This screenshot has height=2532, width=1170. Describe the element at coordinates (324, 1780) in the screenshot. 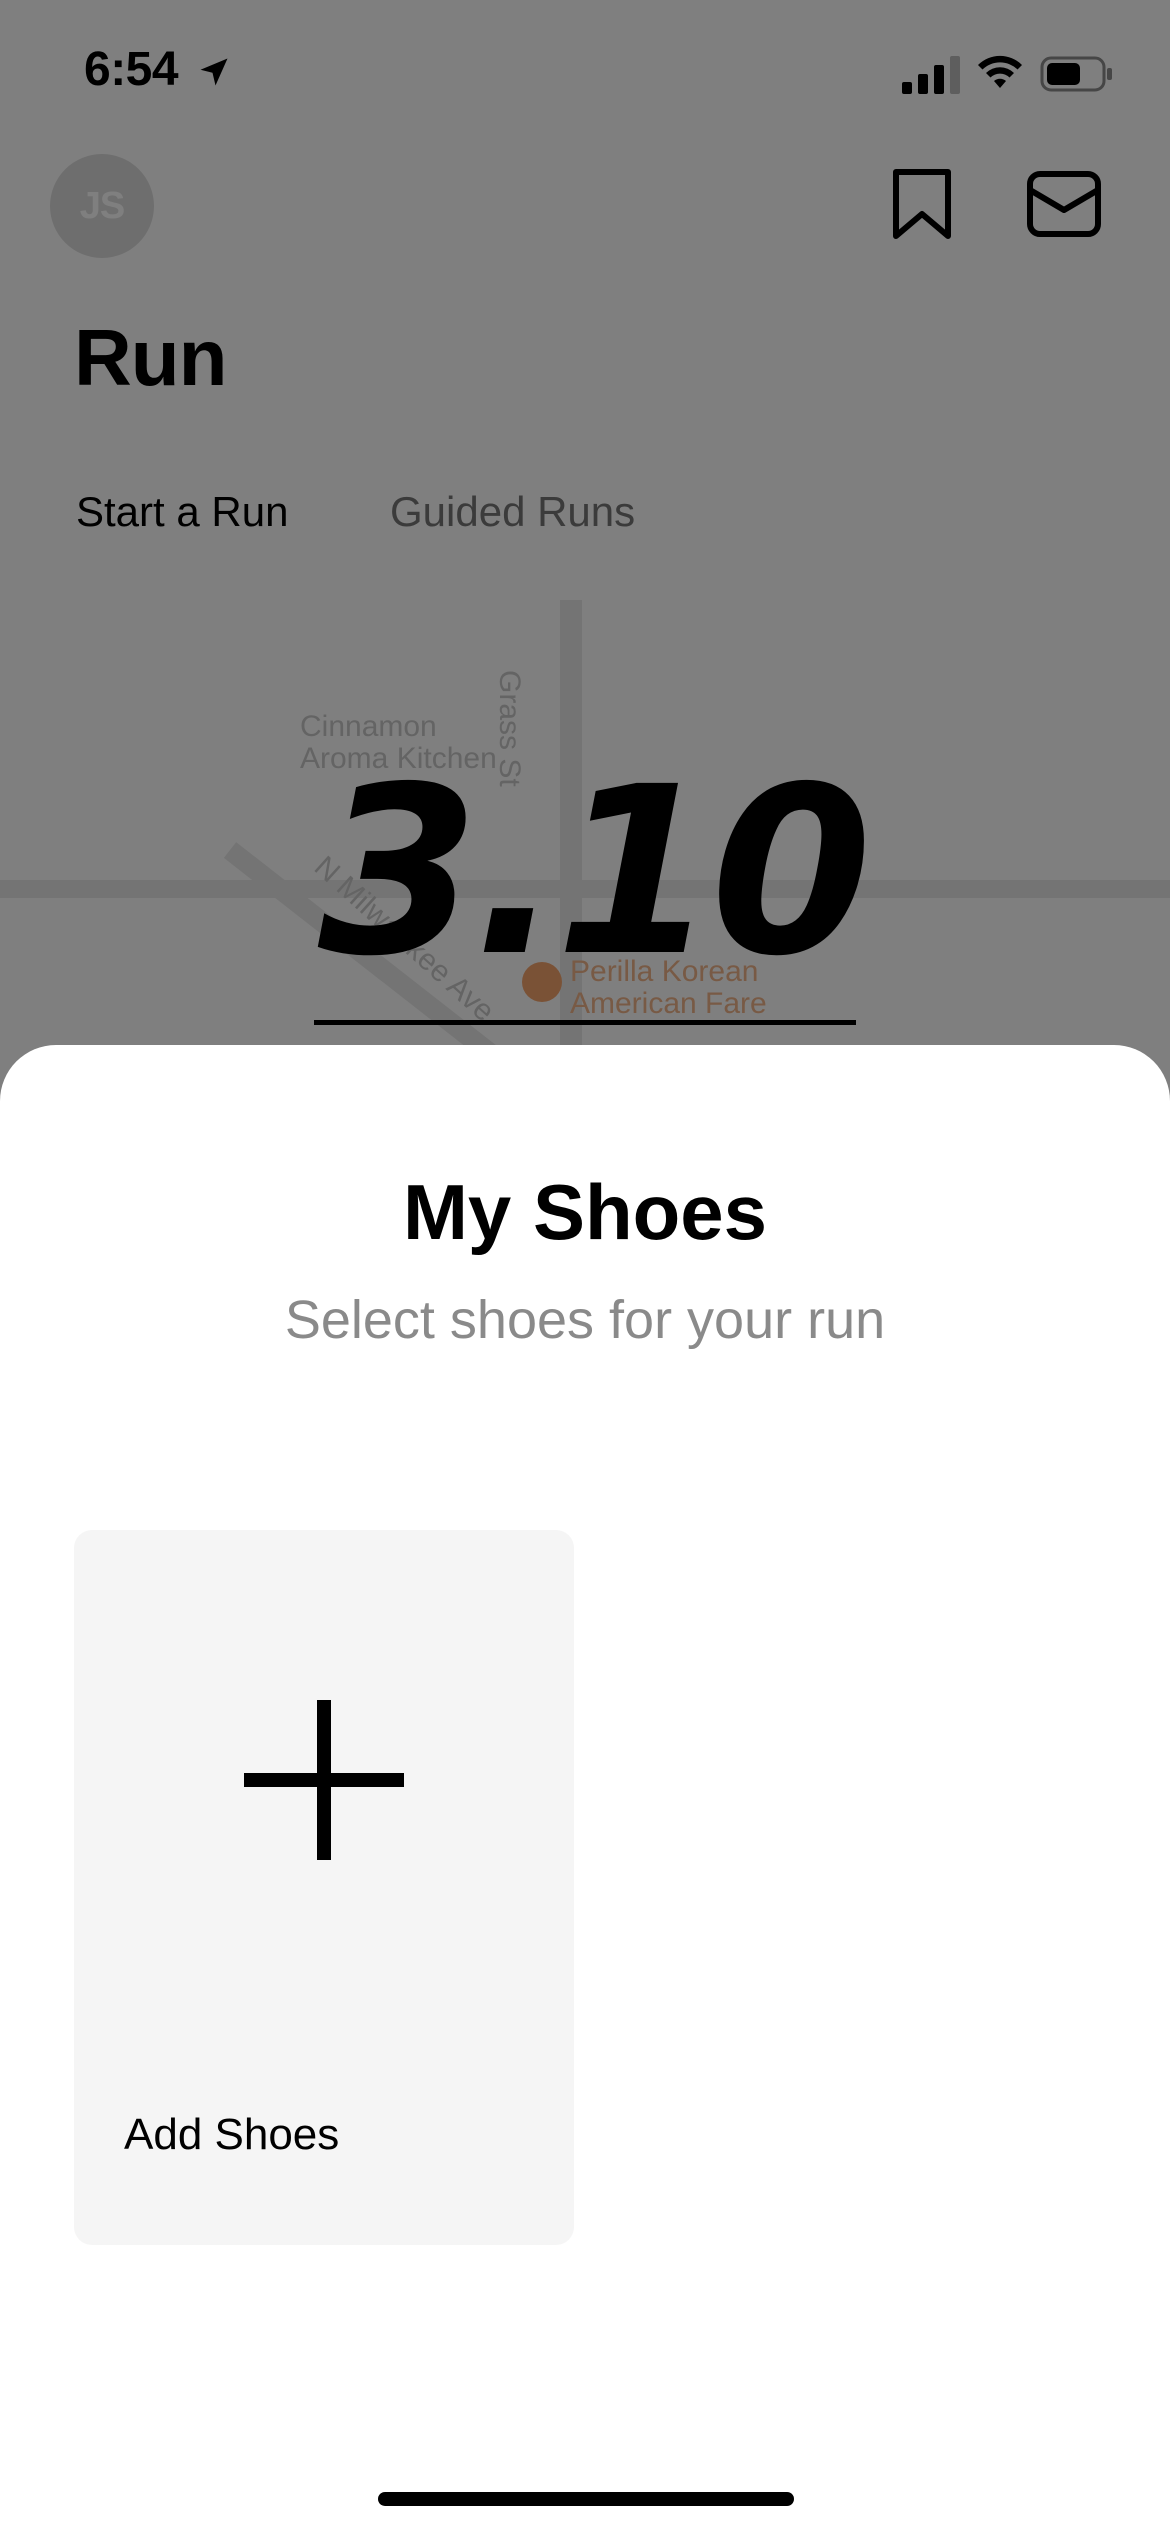

I see `plus-icon` at that location.